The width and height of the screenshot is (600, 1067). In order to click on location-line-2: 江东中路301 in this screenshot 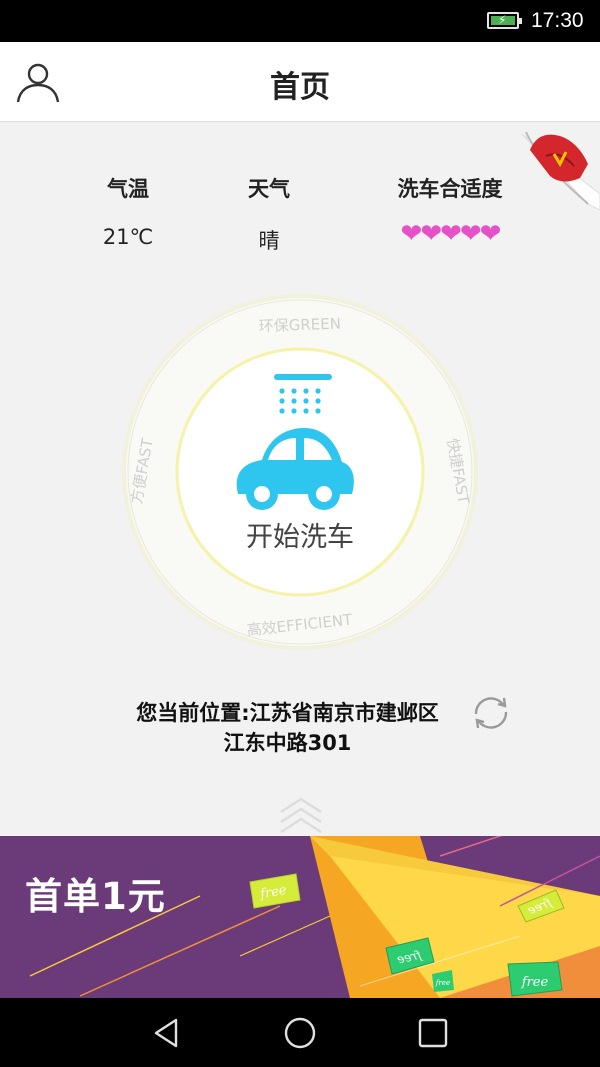, I will do `click(287, 743)`.